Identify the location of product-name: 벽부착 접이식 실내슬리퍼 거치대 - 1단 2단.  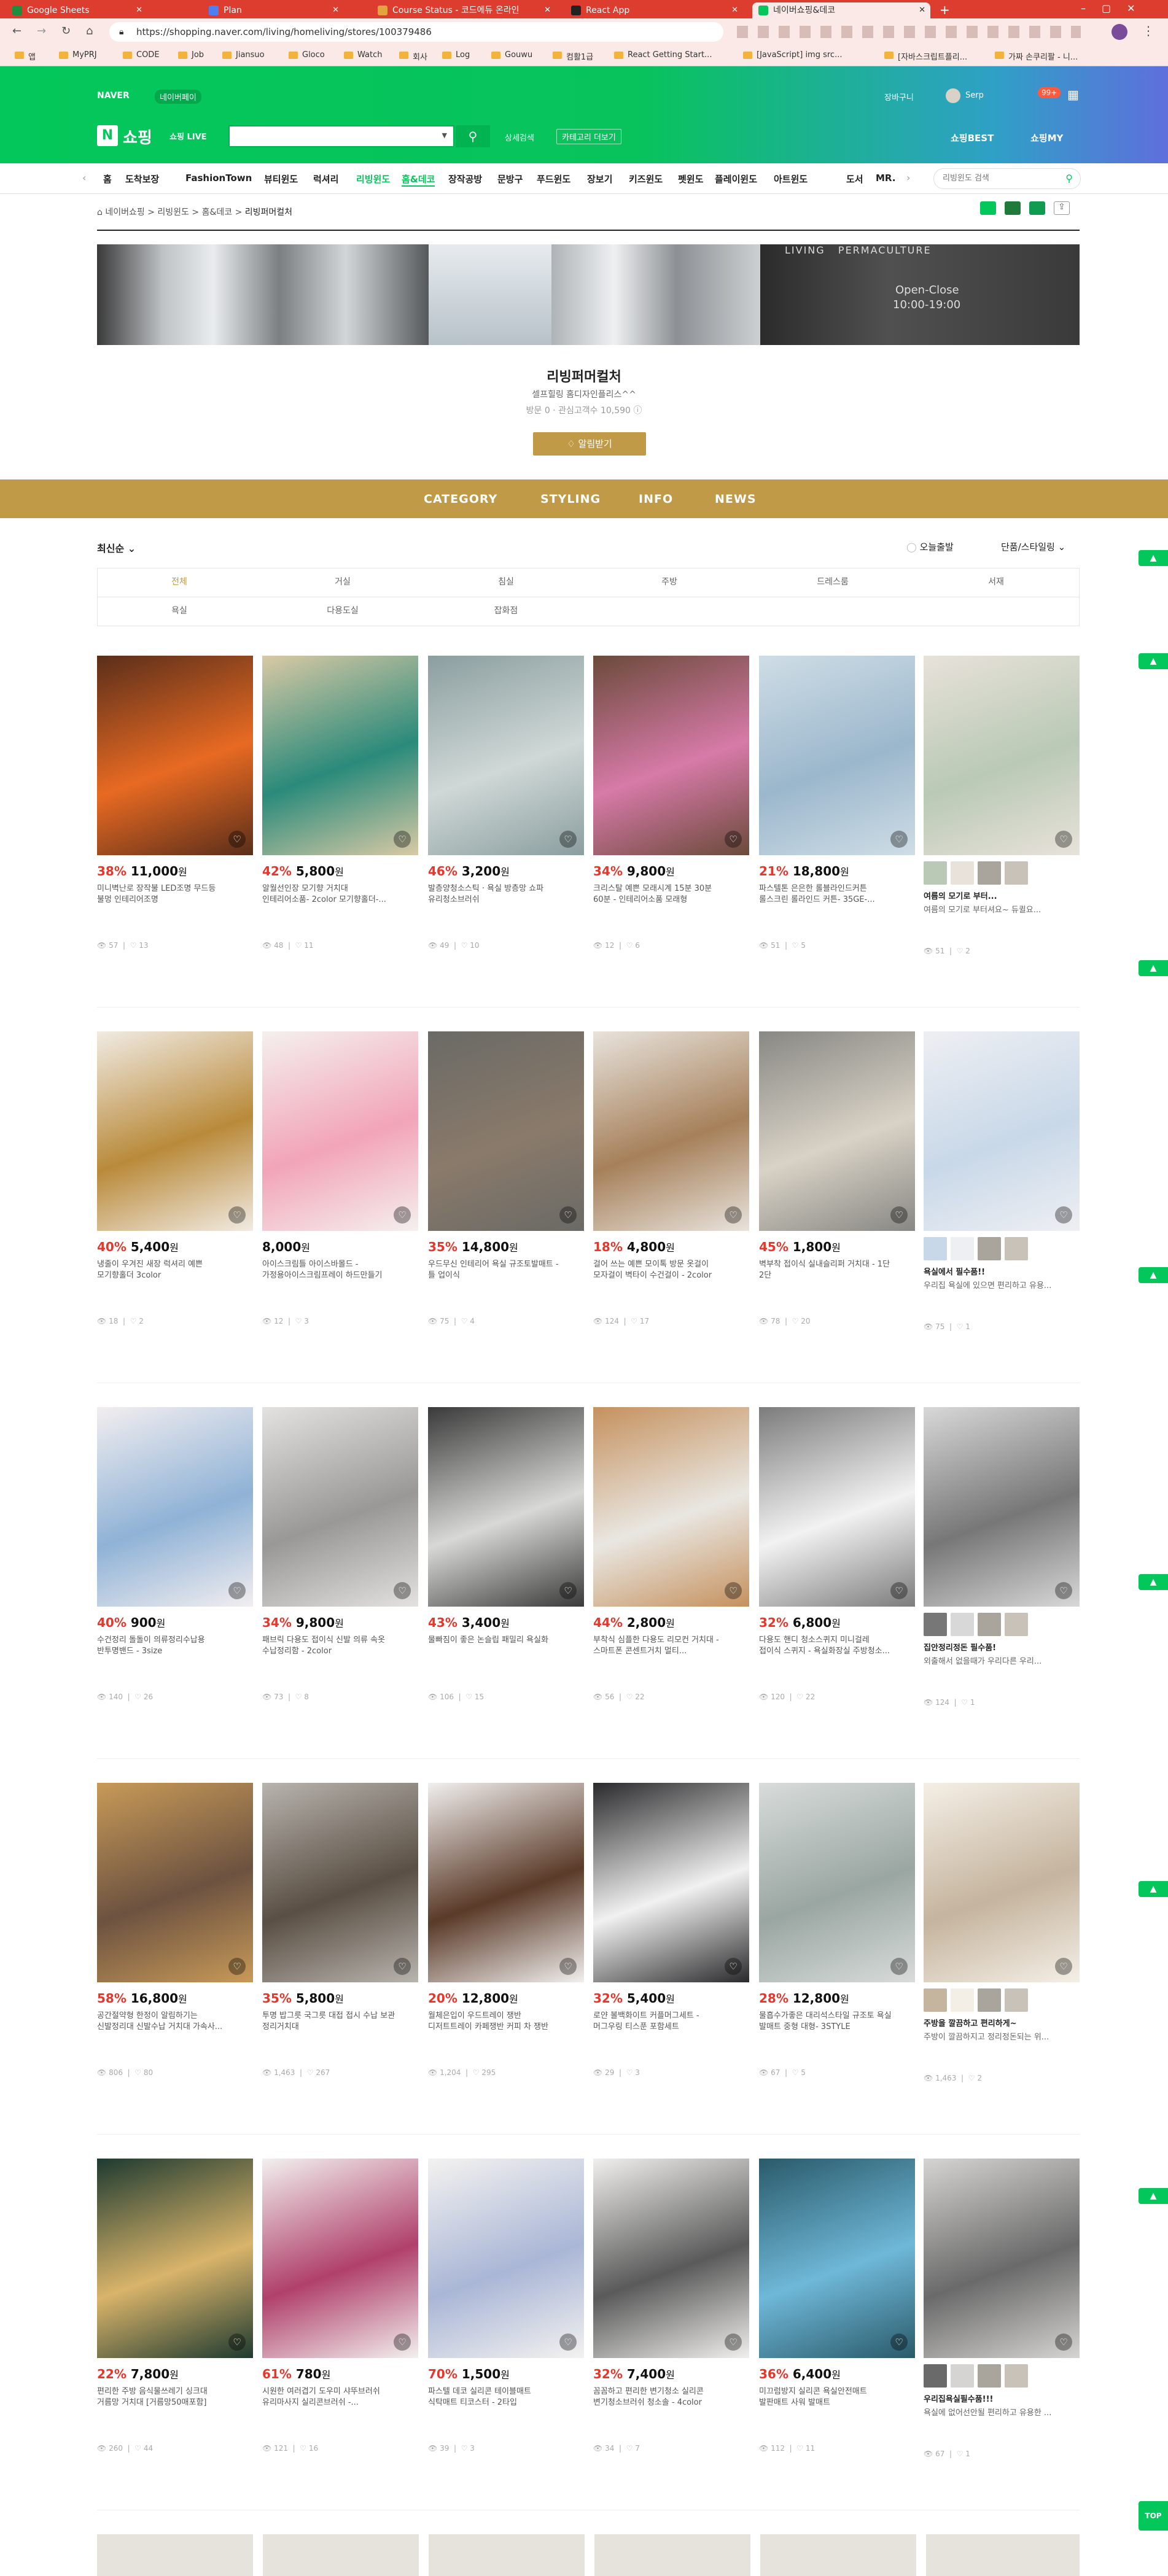
(837, 1270).